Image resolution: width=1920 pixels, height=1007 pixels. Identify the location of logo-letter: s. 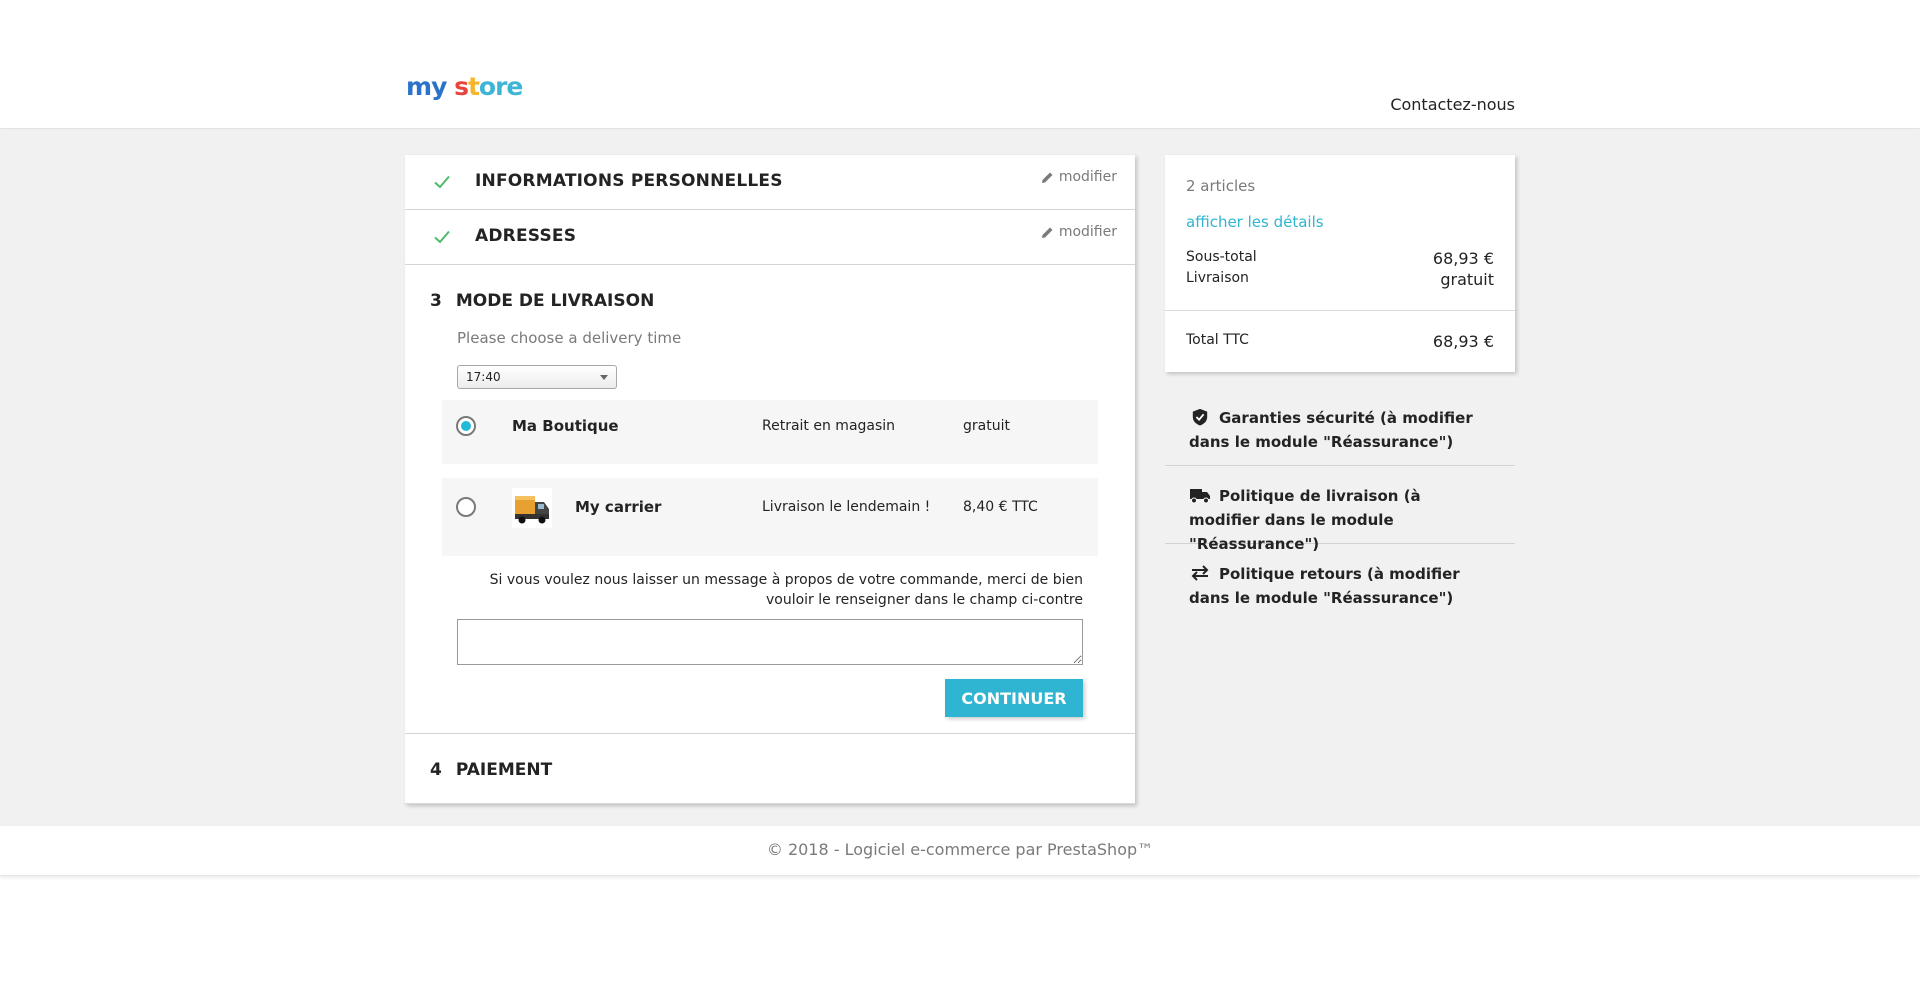
(461, 86).